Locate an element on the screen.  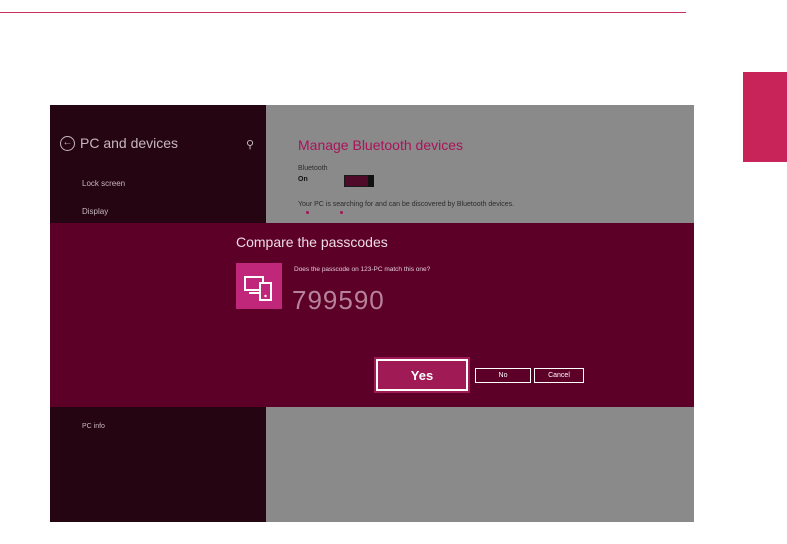
passcode-value: 799590 is located at coordinates (338, 300).